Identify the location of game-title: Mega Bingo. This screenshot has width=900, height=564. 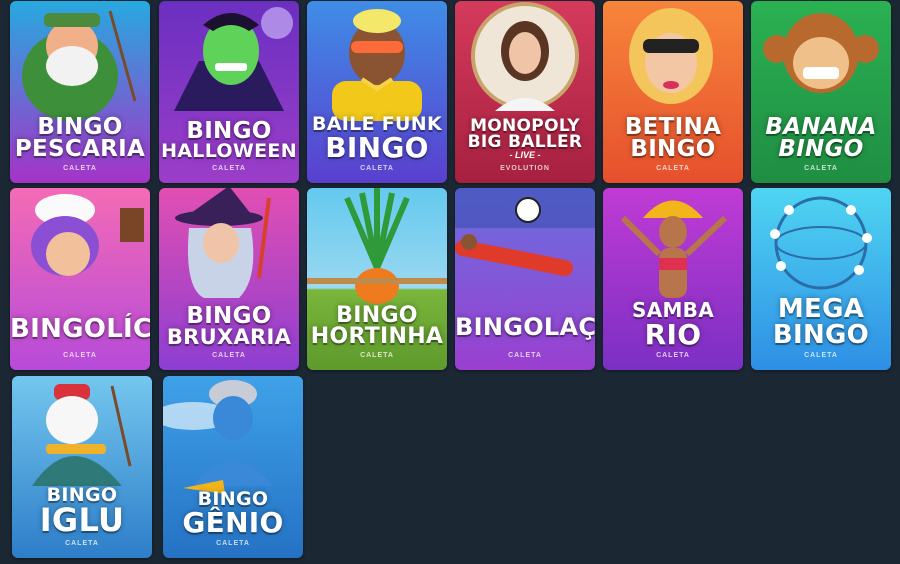
(821, 322).